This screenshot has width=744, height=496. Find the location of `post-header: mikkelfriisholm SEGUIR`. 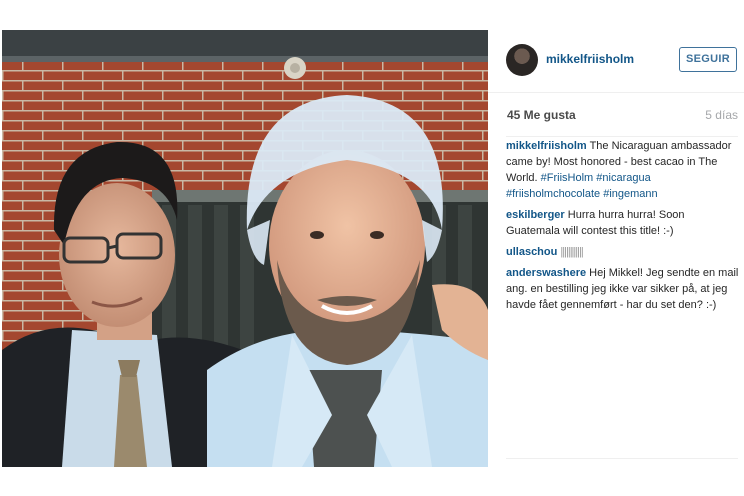

post-header: mikkelfriisholm SEGUIR is located at coordinates (616, 61).